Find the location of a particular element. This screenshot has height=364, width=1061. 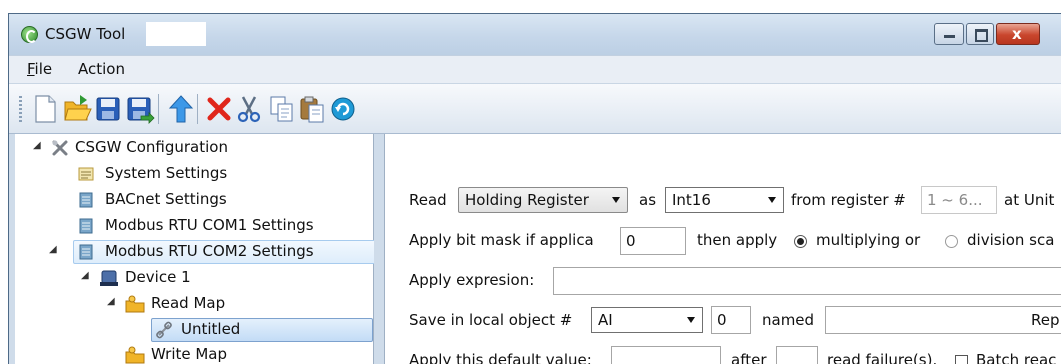

cut-icon is located at coordinates (249, 109).